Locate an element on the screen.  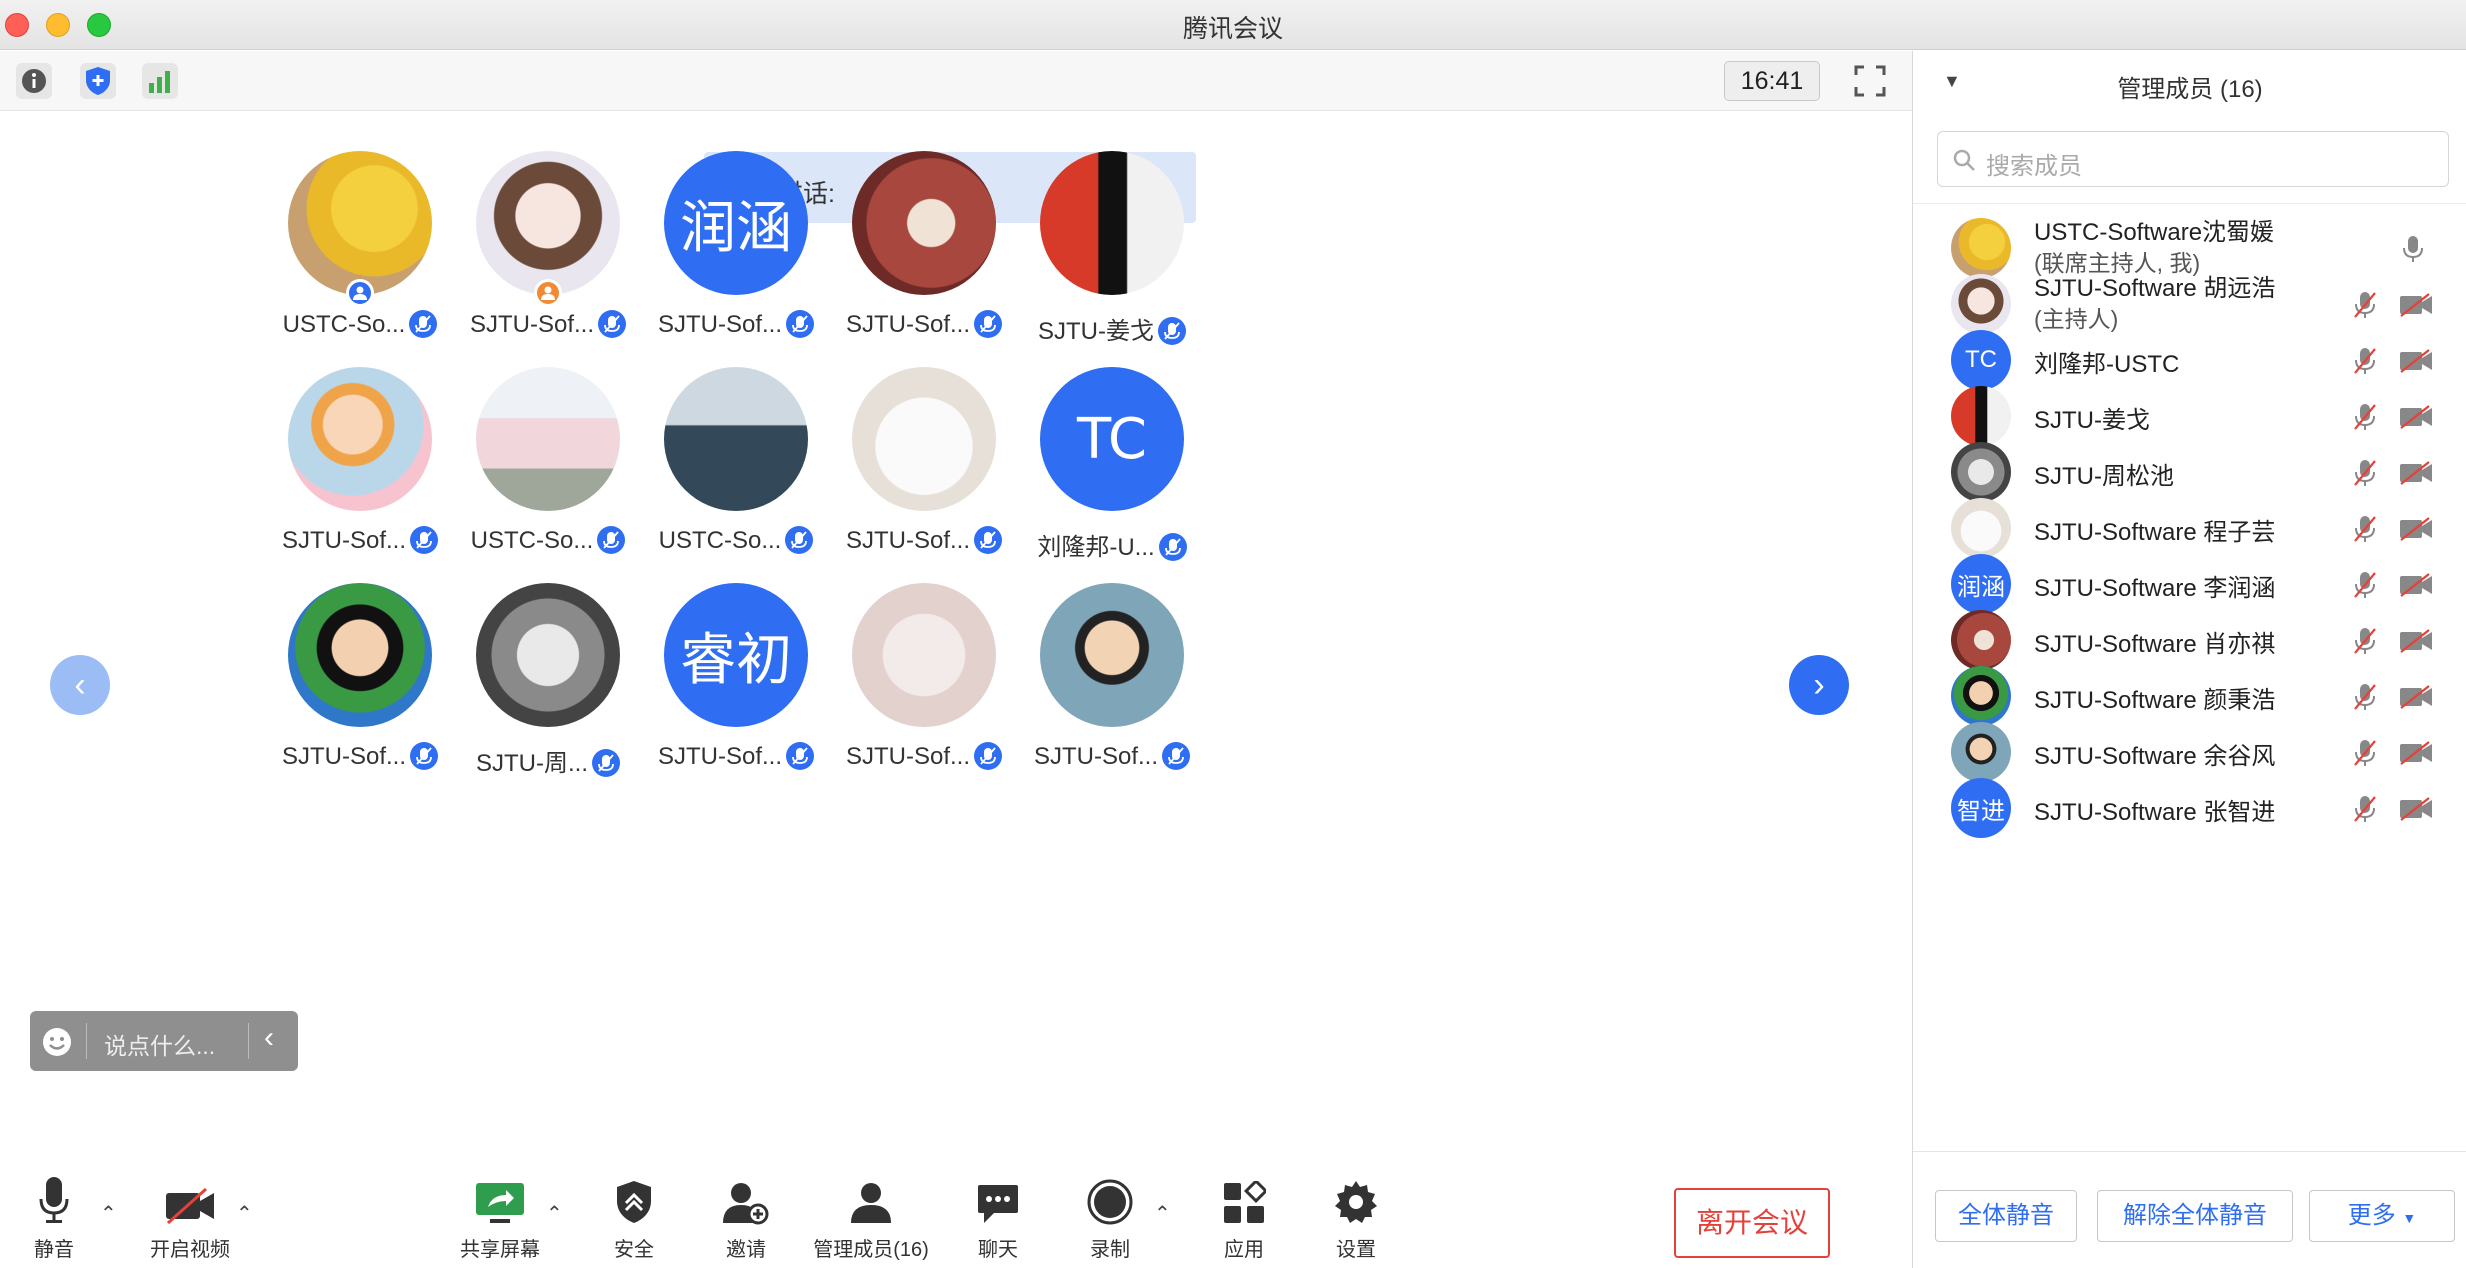
unmute-all-button: 解除全体静音 is located at coordinates (2195, 1216).